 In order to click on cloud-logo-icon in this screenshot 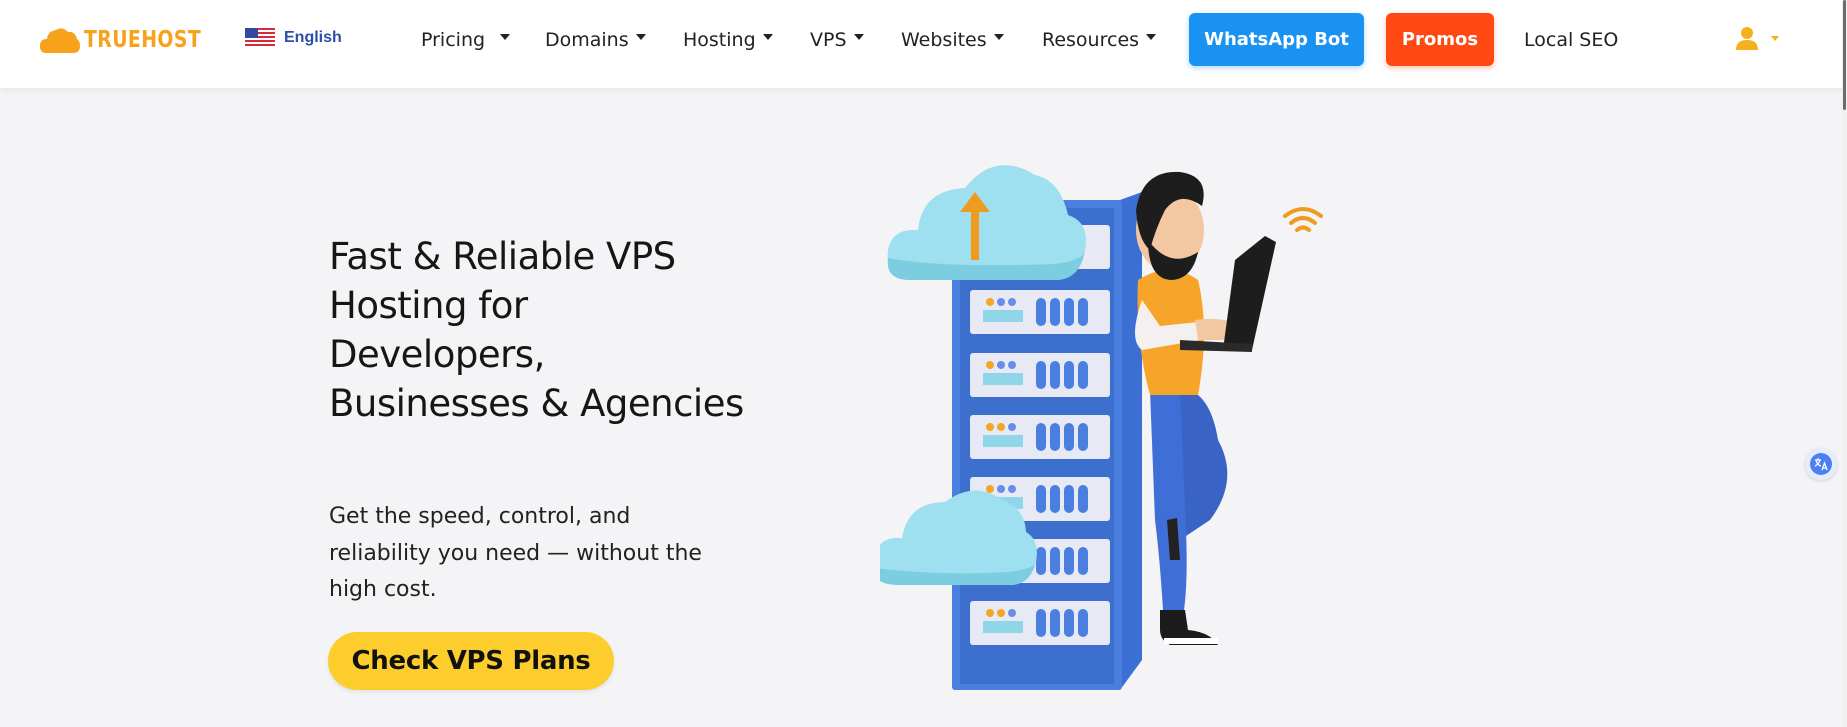, I will do `click(60, 40)`.